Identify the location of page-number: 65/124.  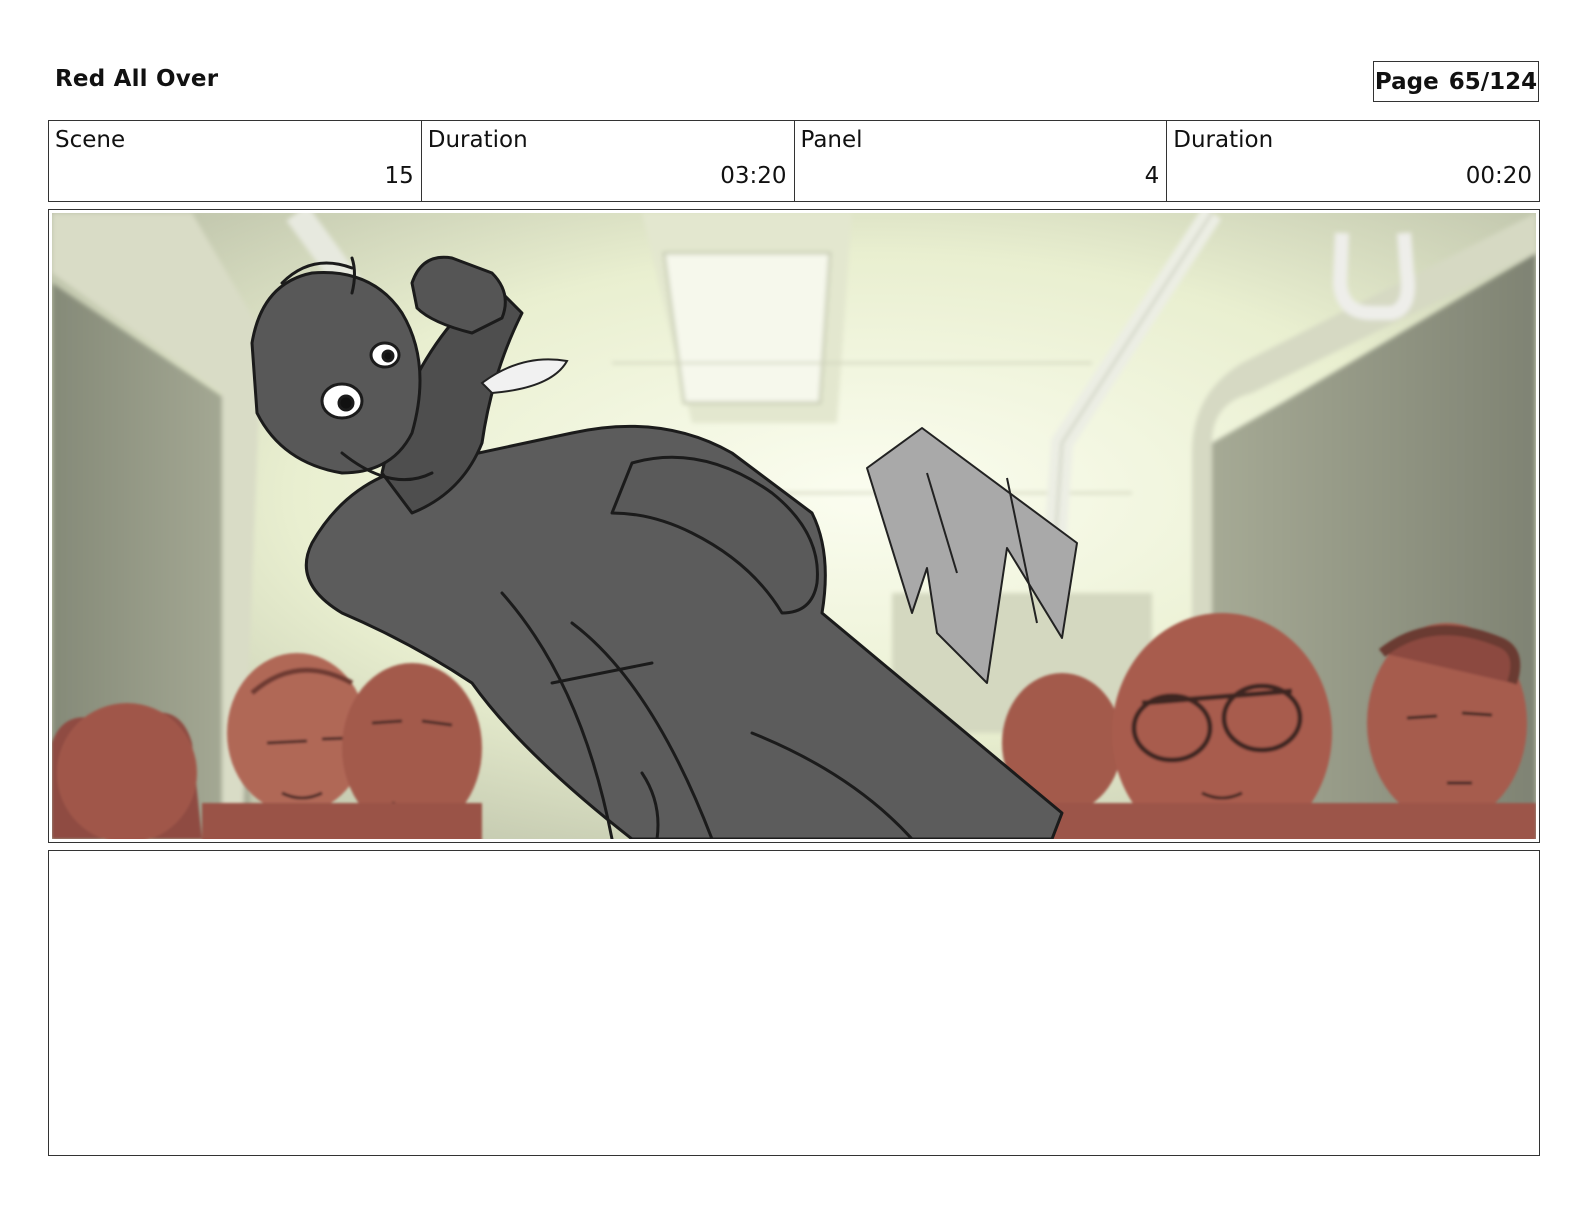
(1493, 81).